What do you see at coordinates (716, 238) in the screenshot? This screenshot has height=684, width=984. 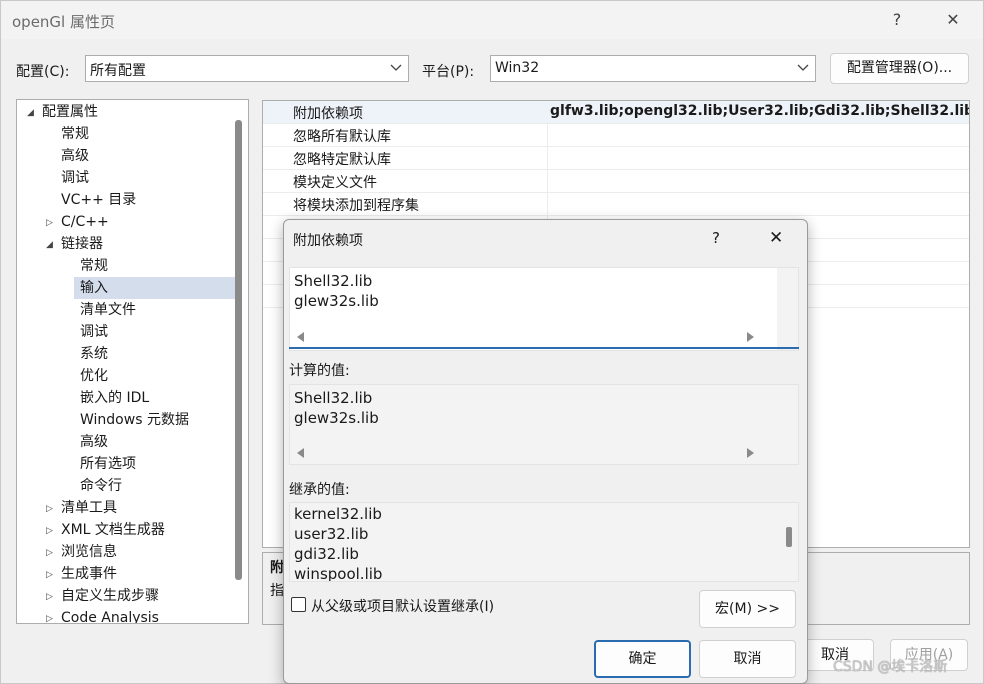 I see `dialog-help-button: ?` at bounding box center [716, 238].